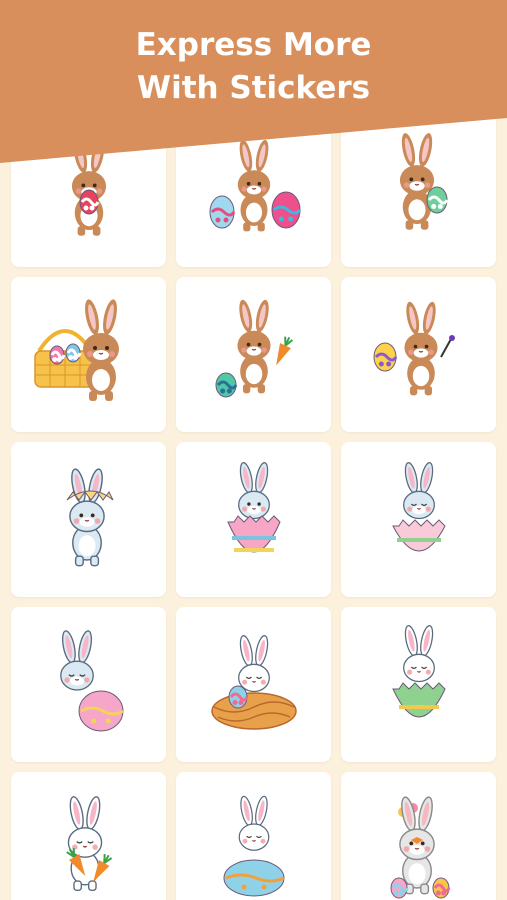  What do you see at coordinates (91, 680) in the screenshot?
I see `blue-bunny-leaning-on-egg-icon` at bounding box center [91, 680].